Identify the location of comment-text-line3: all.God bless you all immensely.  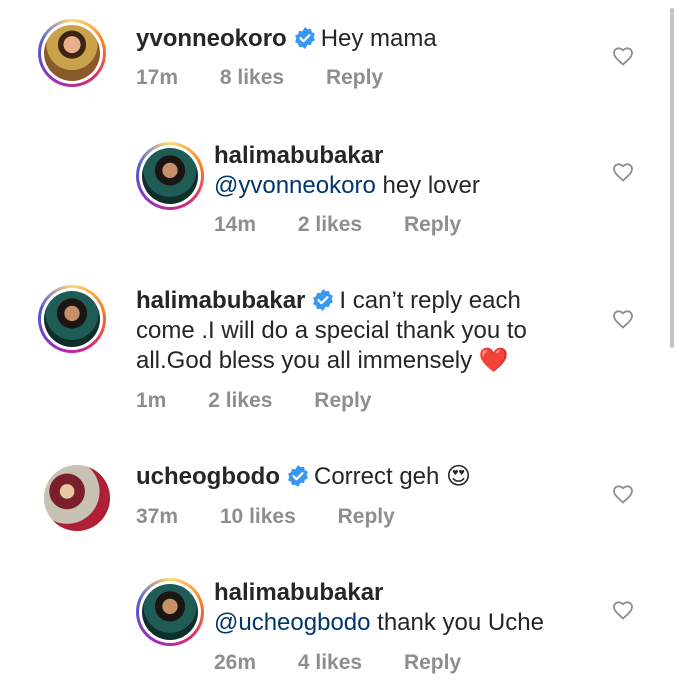
(304, 360).